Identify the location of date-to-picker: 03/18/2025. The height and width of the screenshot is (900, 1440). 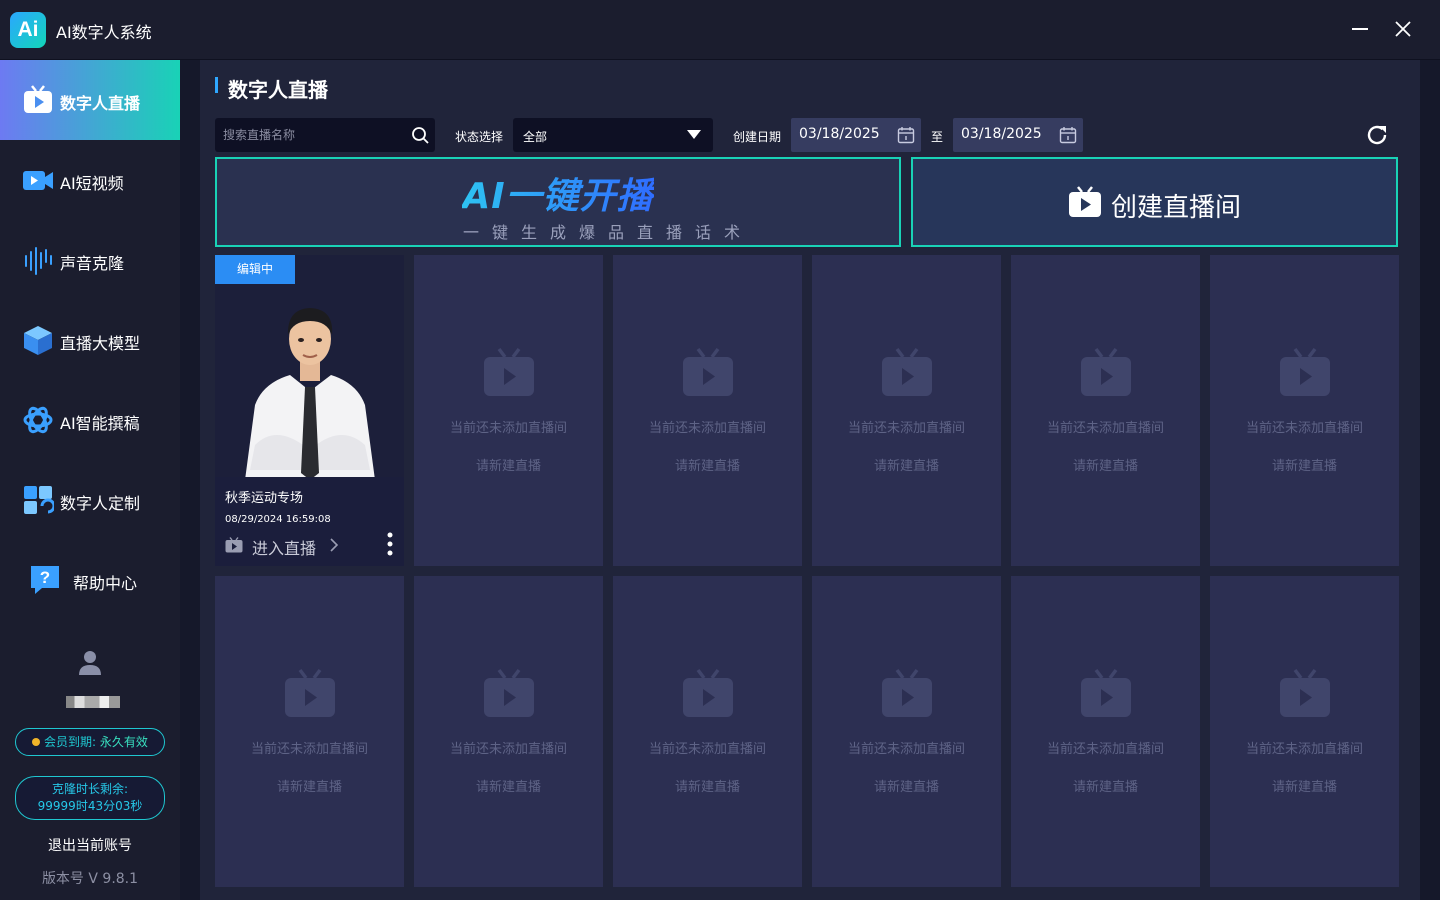
(1018, 135).